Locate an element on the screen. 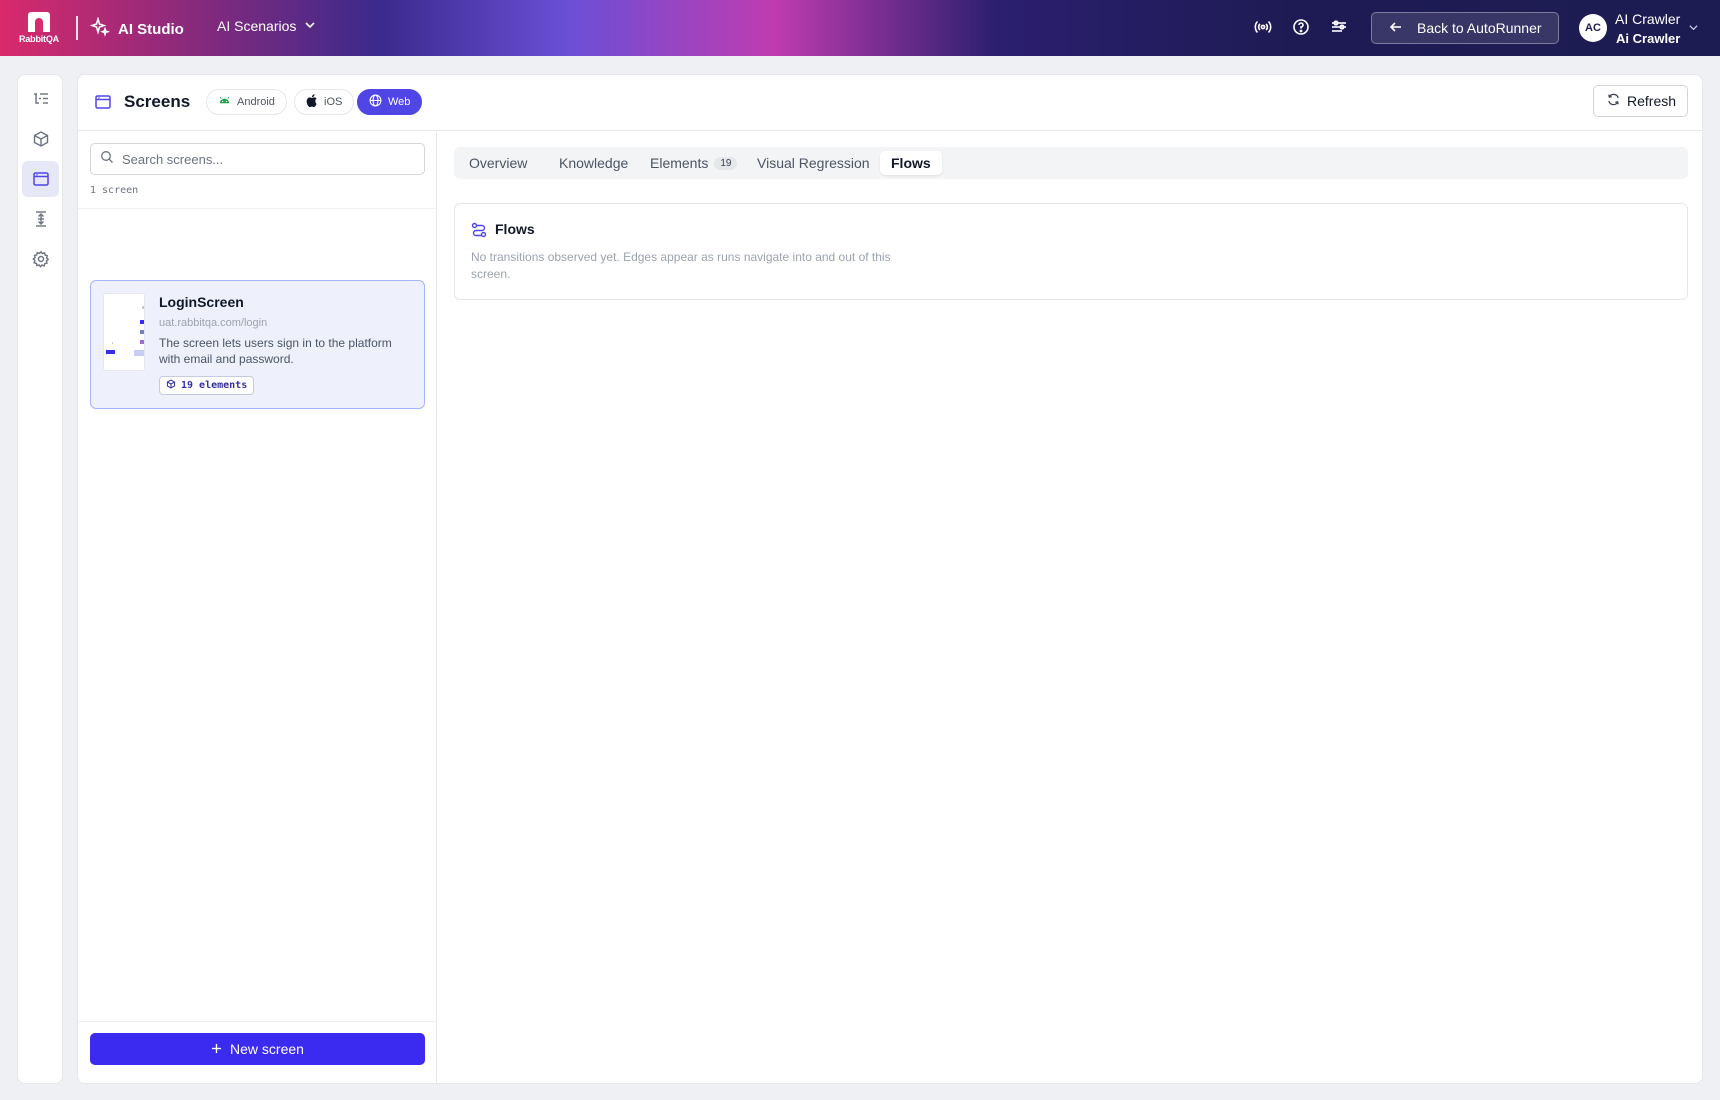 This screenshot has height=1100, width=1720. tab-flows: Flows is located at coordinates (911, 163).